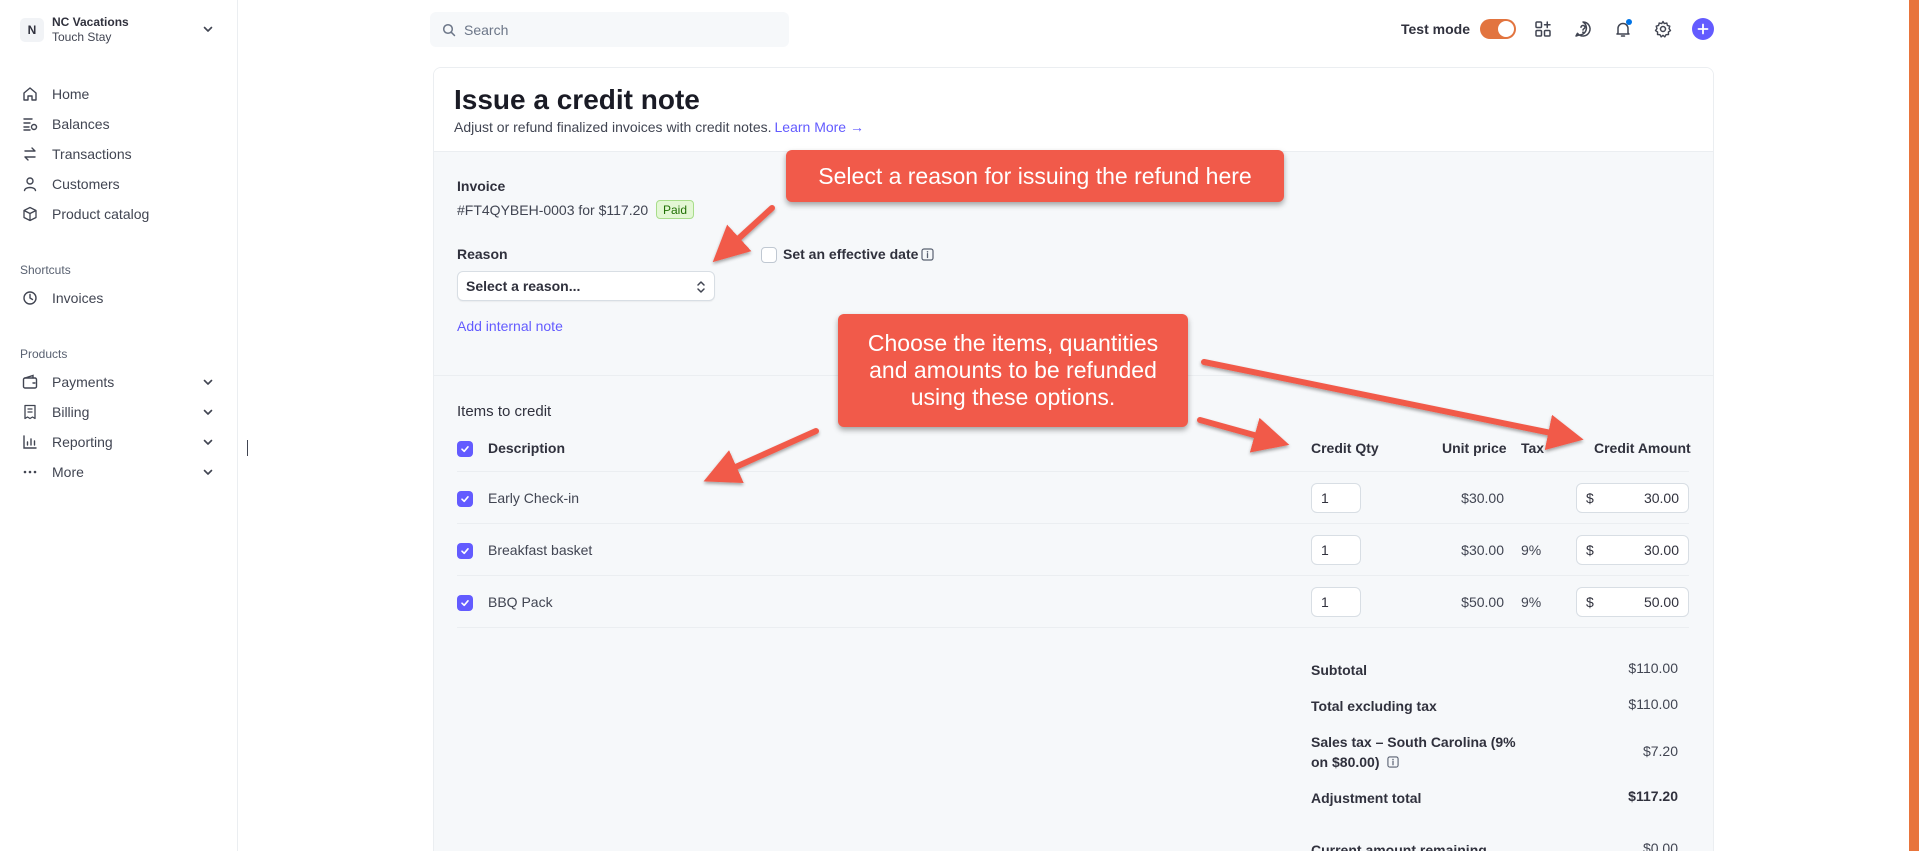  I want to click on create-button, so click(1702, 29).